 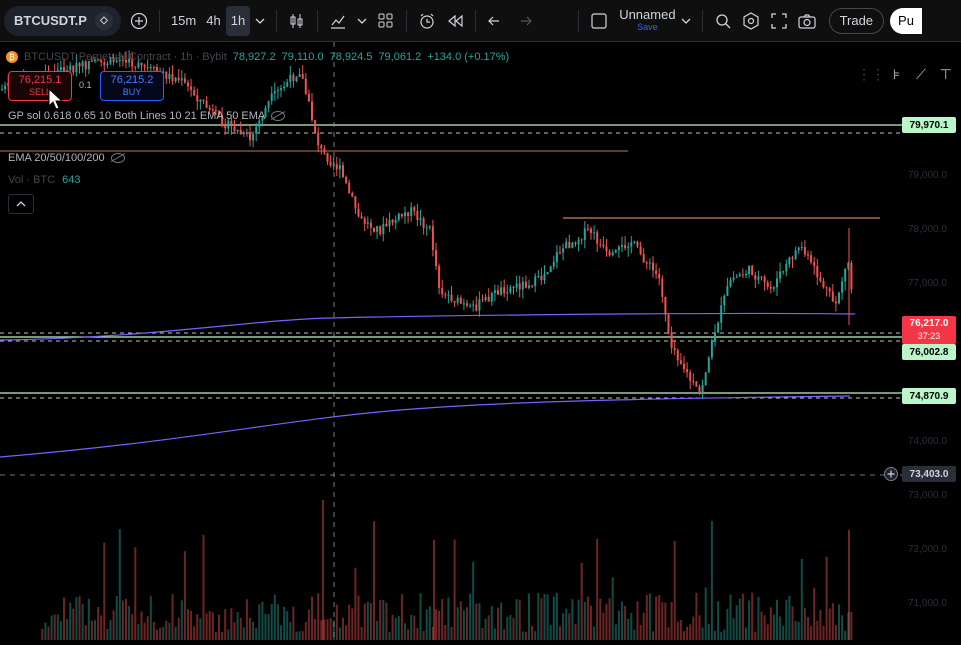 What do you see at coordinates (44, 180) in the screenshot?
I see `volume-legend: Vol · BTC 643` at bounding box center [44, 180].